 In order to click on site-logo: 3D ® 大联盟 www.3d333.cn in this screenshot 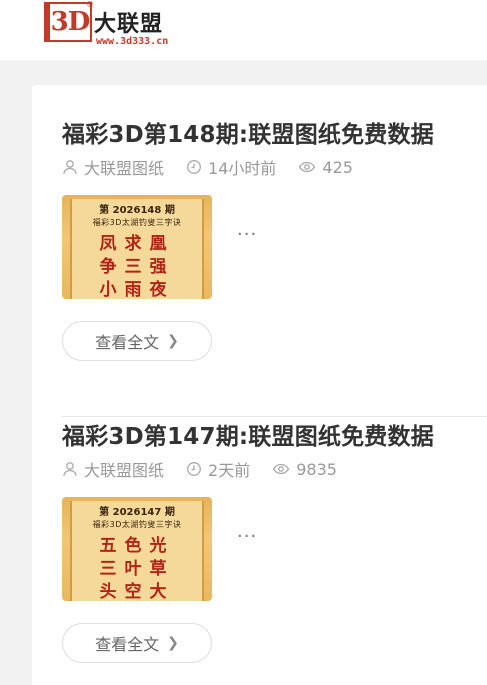, I will do `click(119, 26)`.